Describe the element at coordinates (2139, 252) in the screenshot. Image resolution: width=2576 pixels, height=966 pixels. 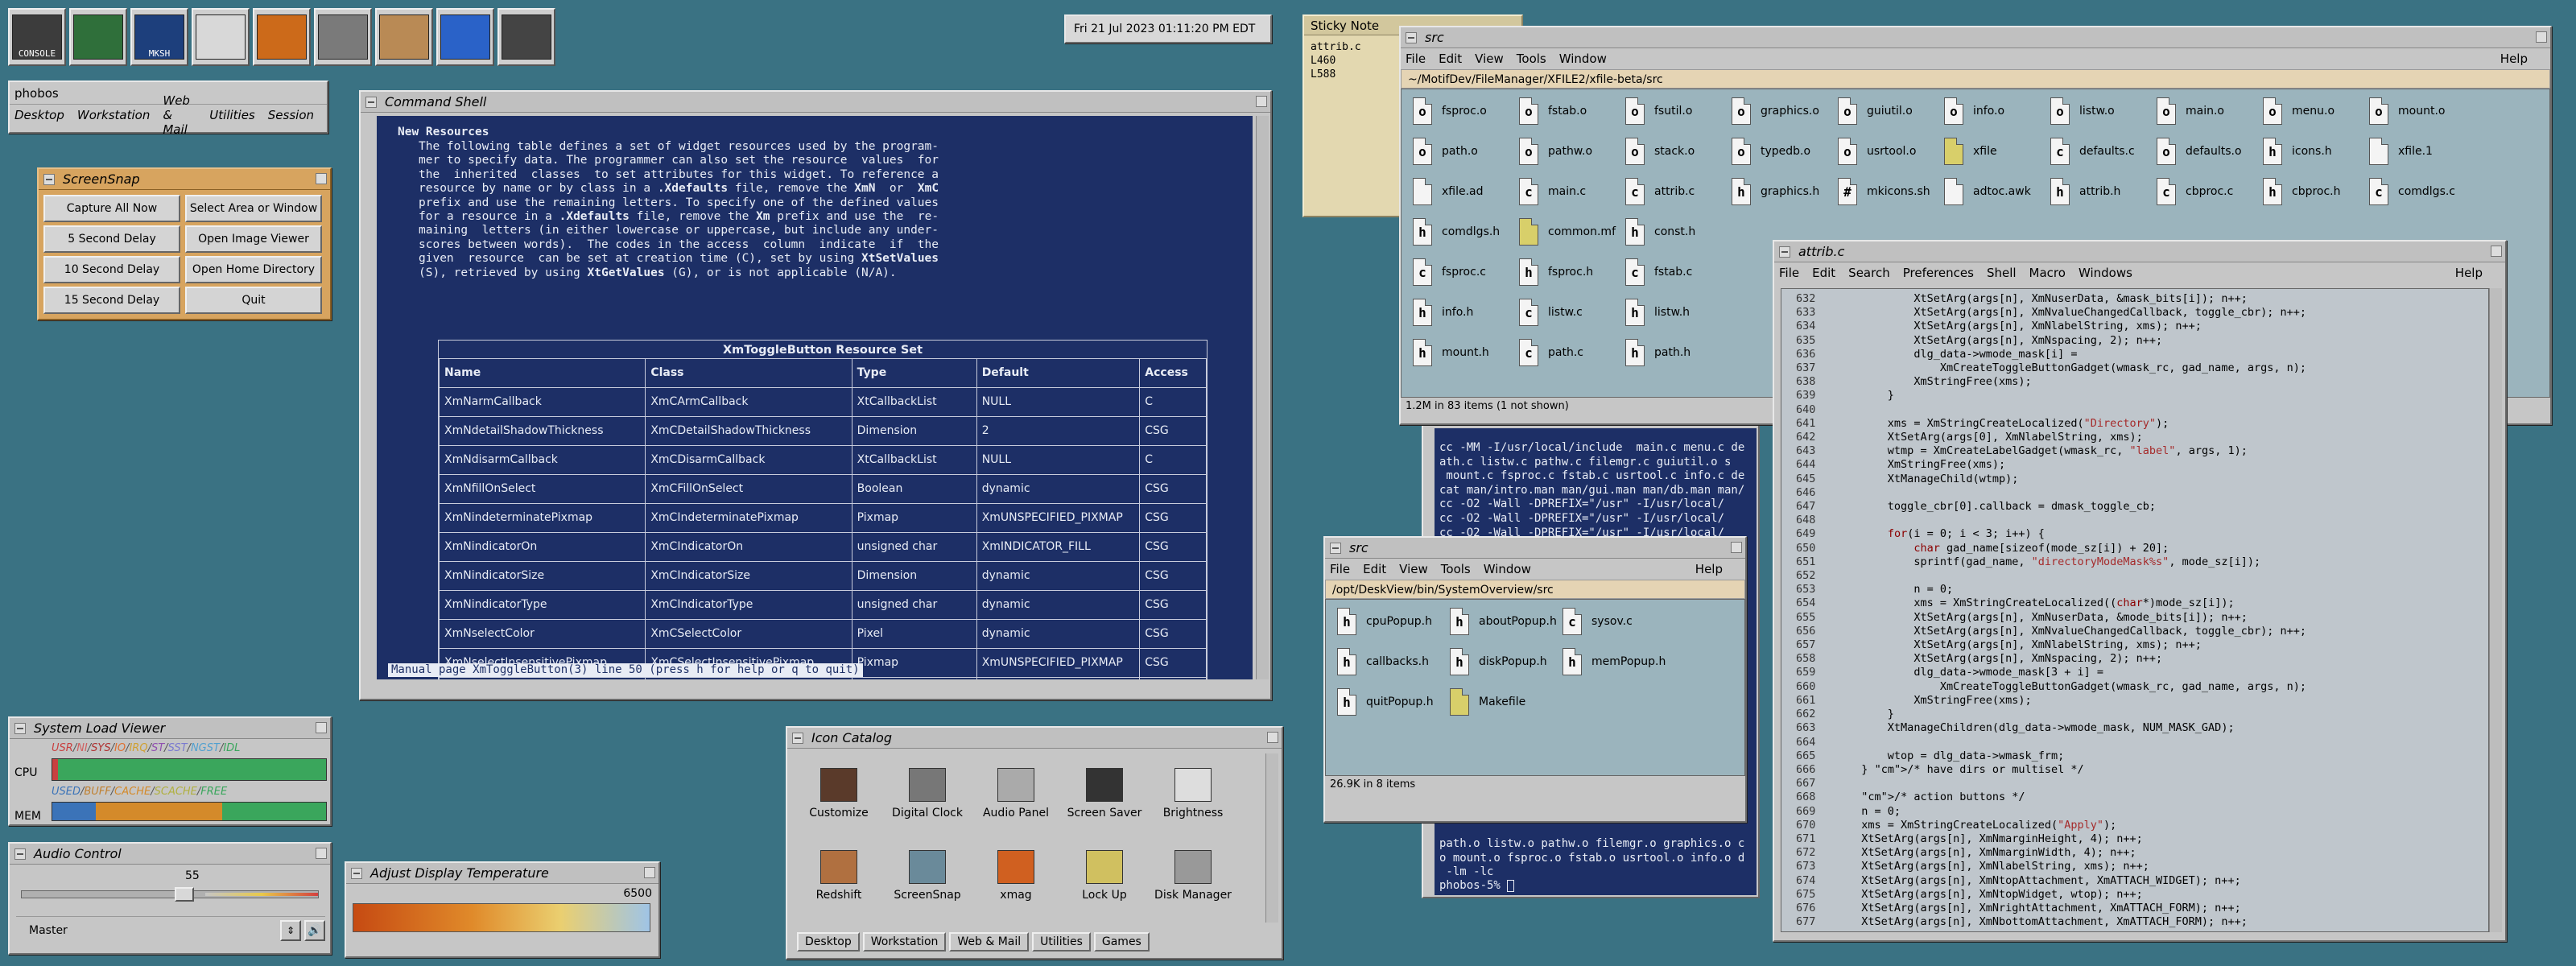
I see `editor-titlebar: attrib.c` at that location.